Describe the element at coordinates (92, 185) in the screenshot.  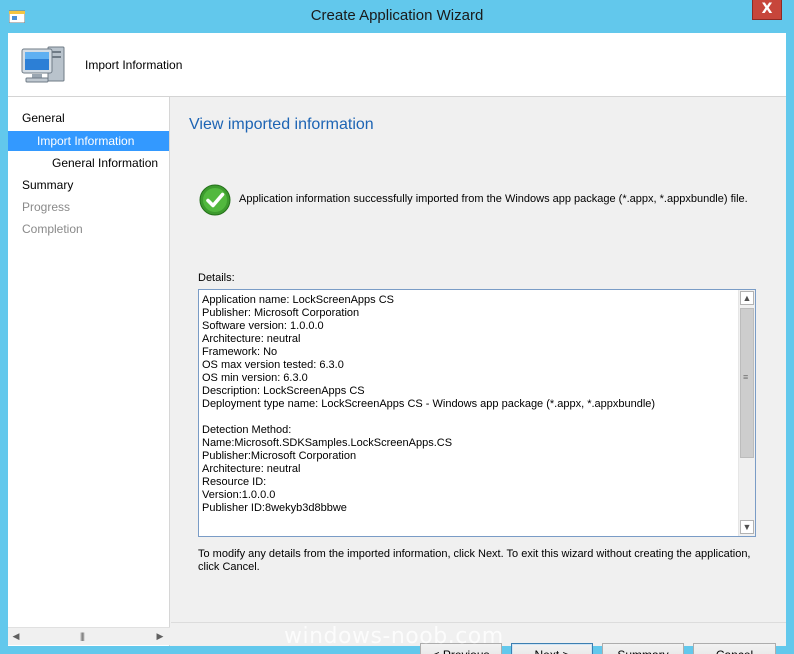
I see `nav-item-summary: Summary` at that location.